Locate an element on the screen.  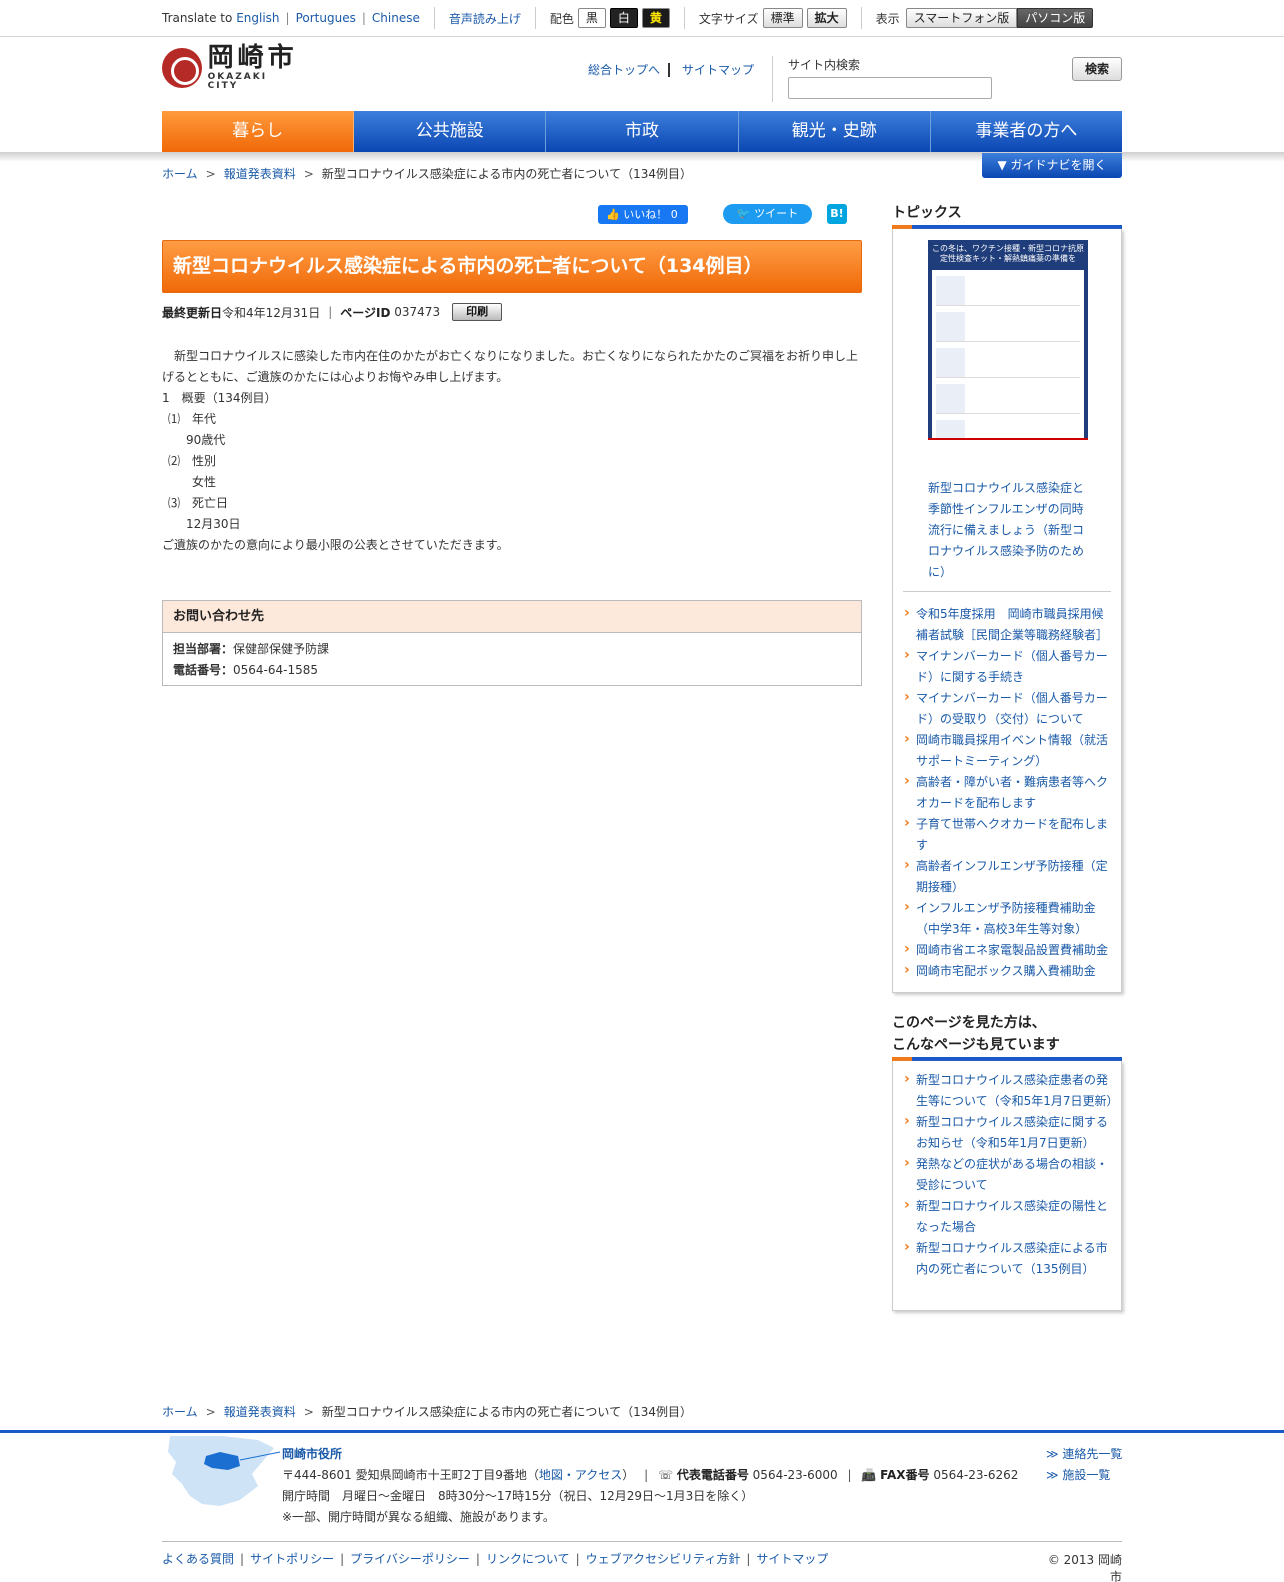
nav-kurashi: 暮らし is located at coordinates (258, 131).